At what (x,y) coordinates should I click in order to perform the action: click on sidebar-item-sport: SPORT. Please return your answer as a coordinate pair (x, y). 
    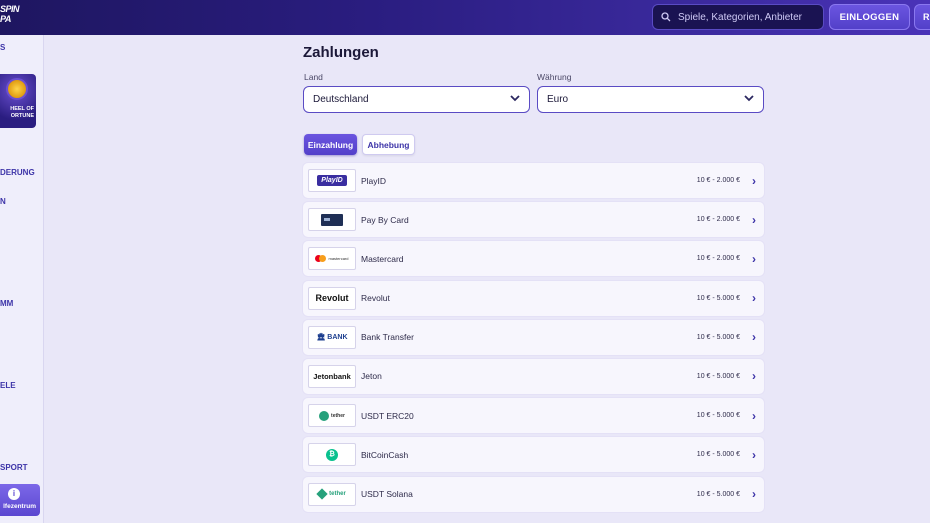
    Looking at the image, I should click on (14, 467).